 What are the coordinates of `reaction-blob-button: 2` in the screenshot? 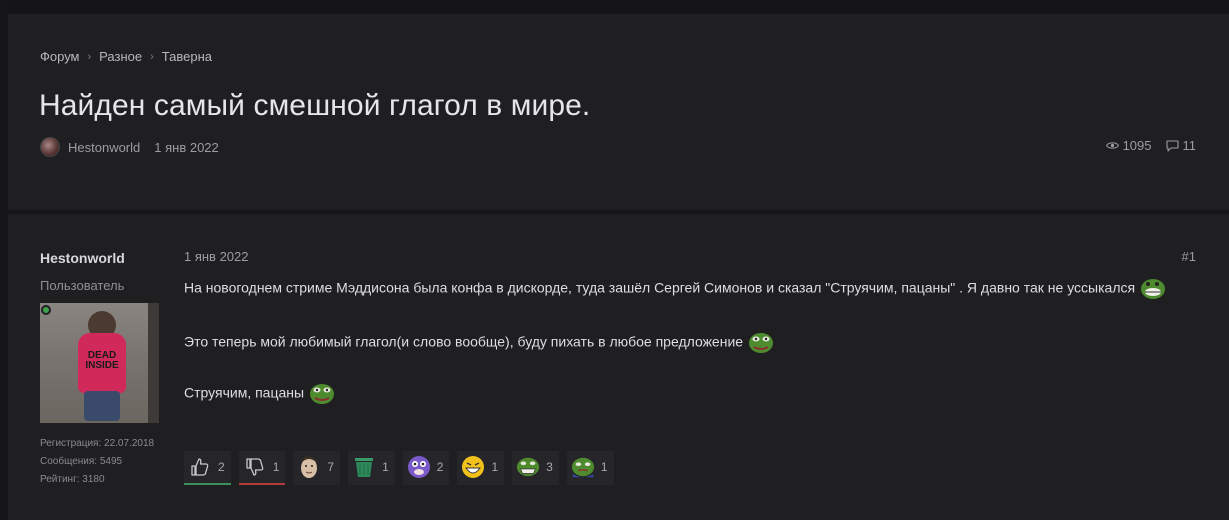 It's located at (426, 468).